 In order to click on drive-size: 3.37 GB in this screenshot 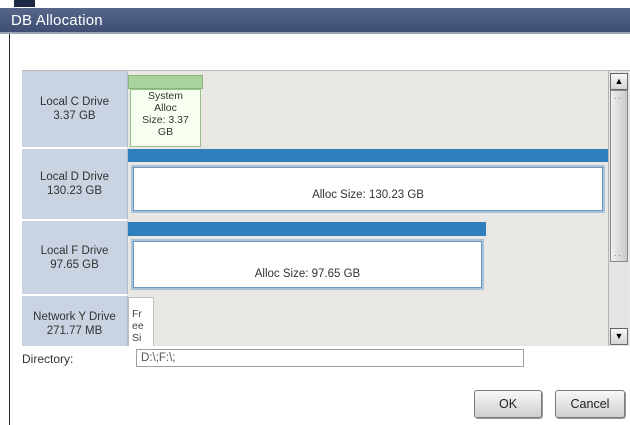, I will do `click(74, 116)`.